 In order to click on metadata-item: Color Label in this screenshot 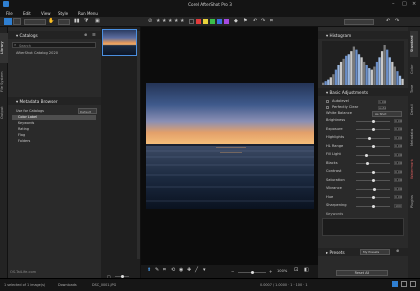, I will do `click(27, 117)`.